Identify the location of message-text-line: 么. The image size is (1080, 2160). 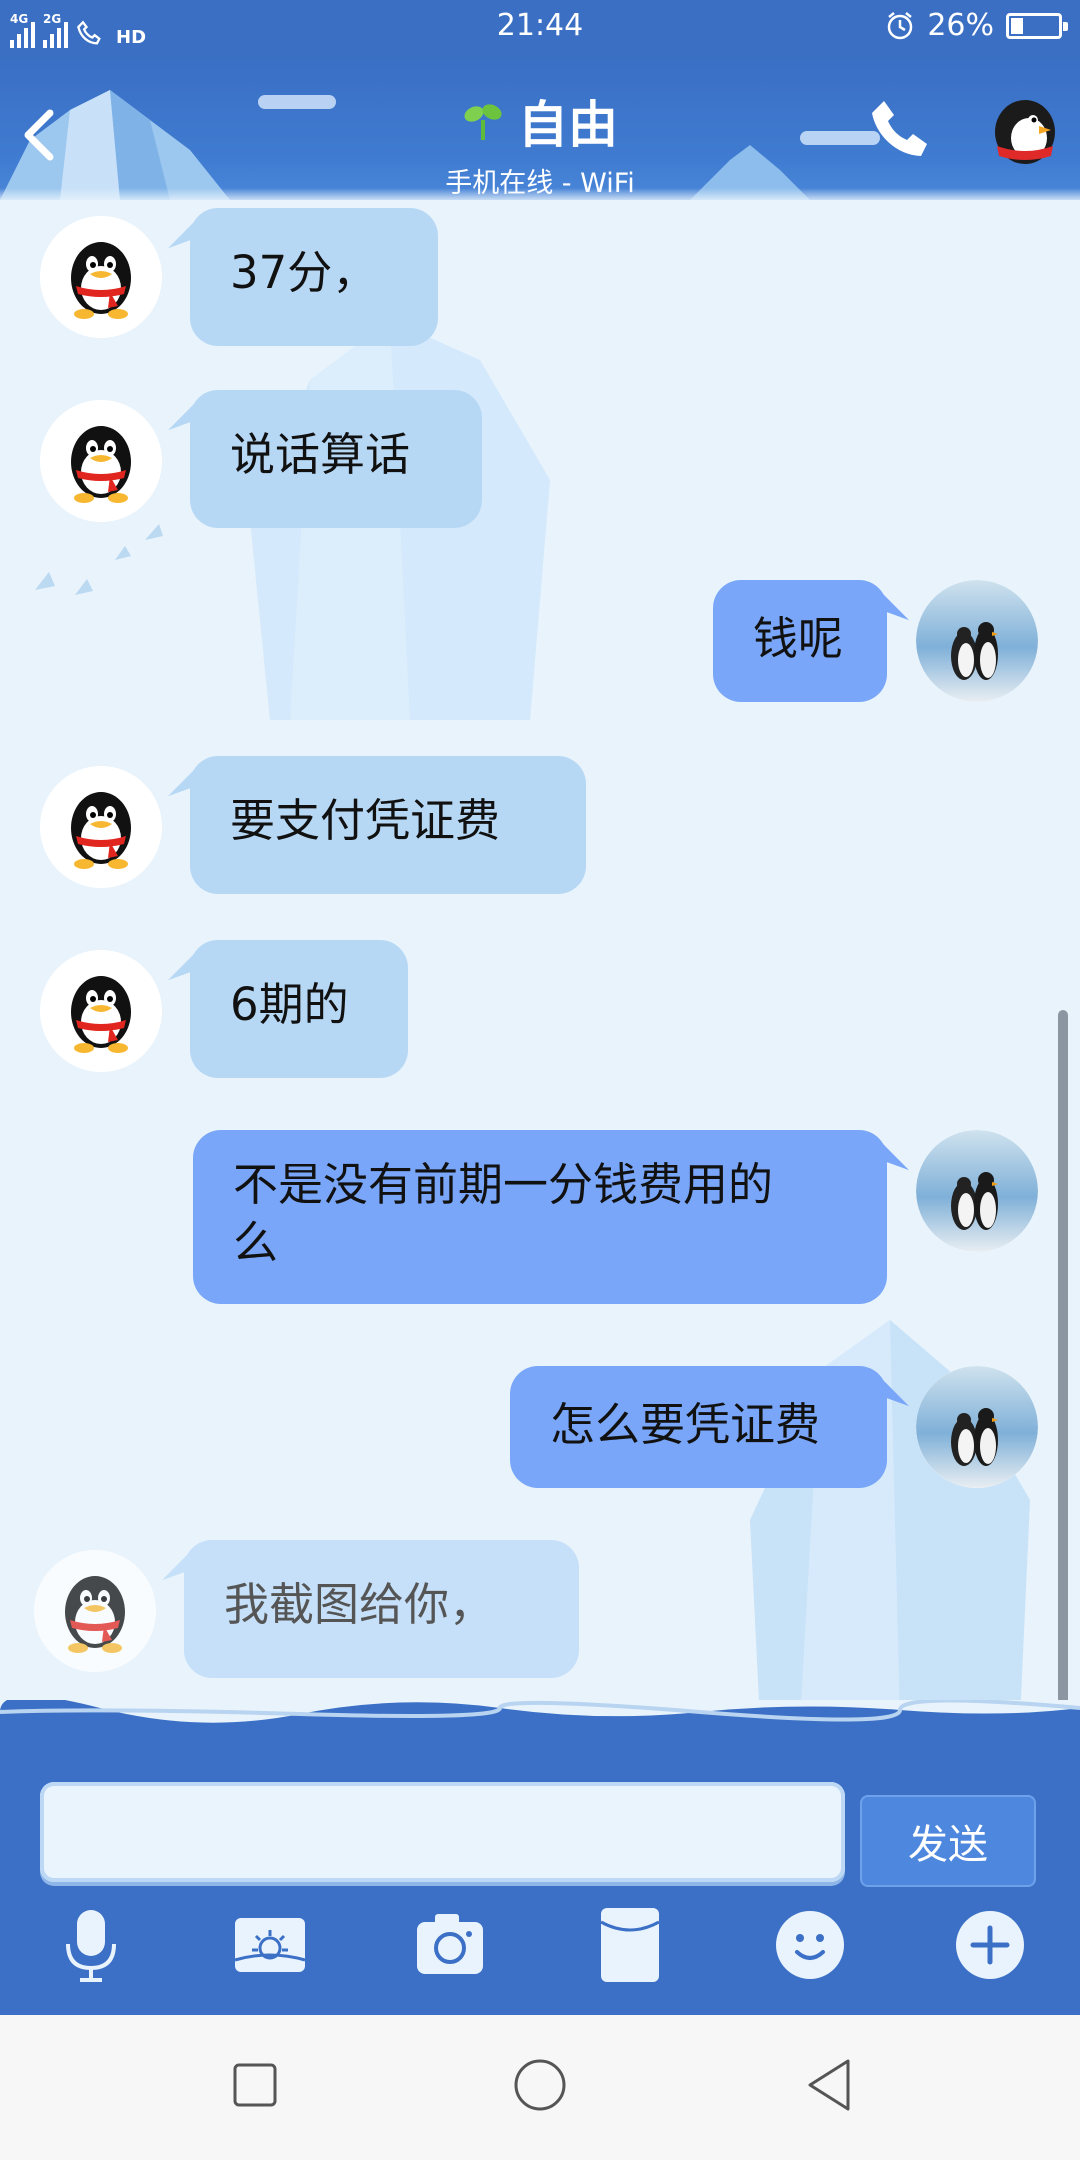
(256, 1242).